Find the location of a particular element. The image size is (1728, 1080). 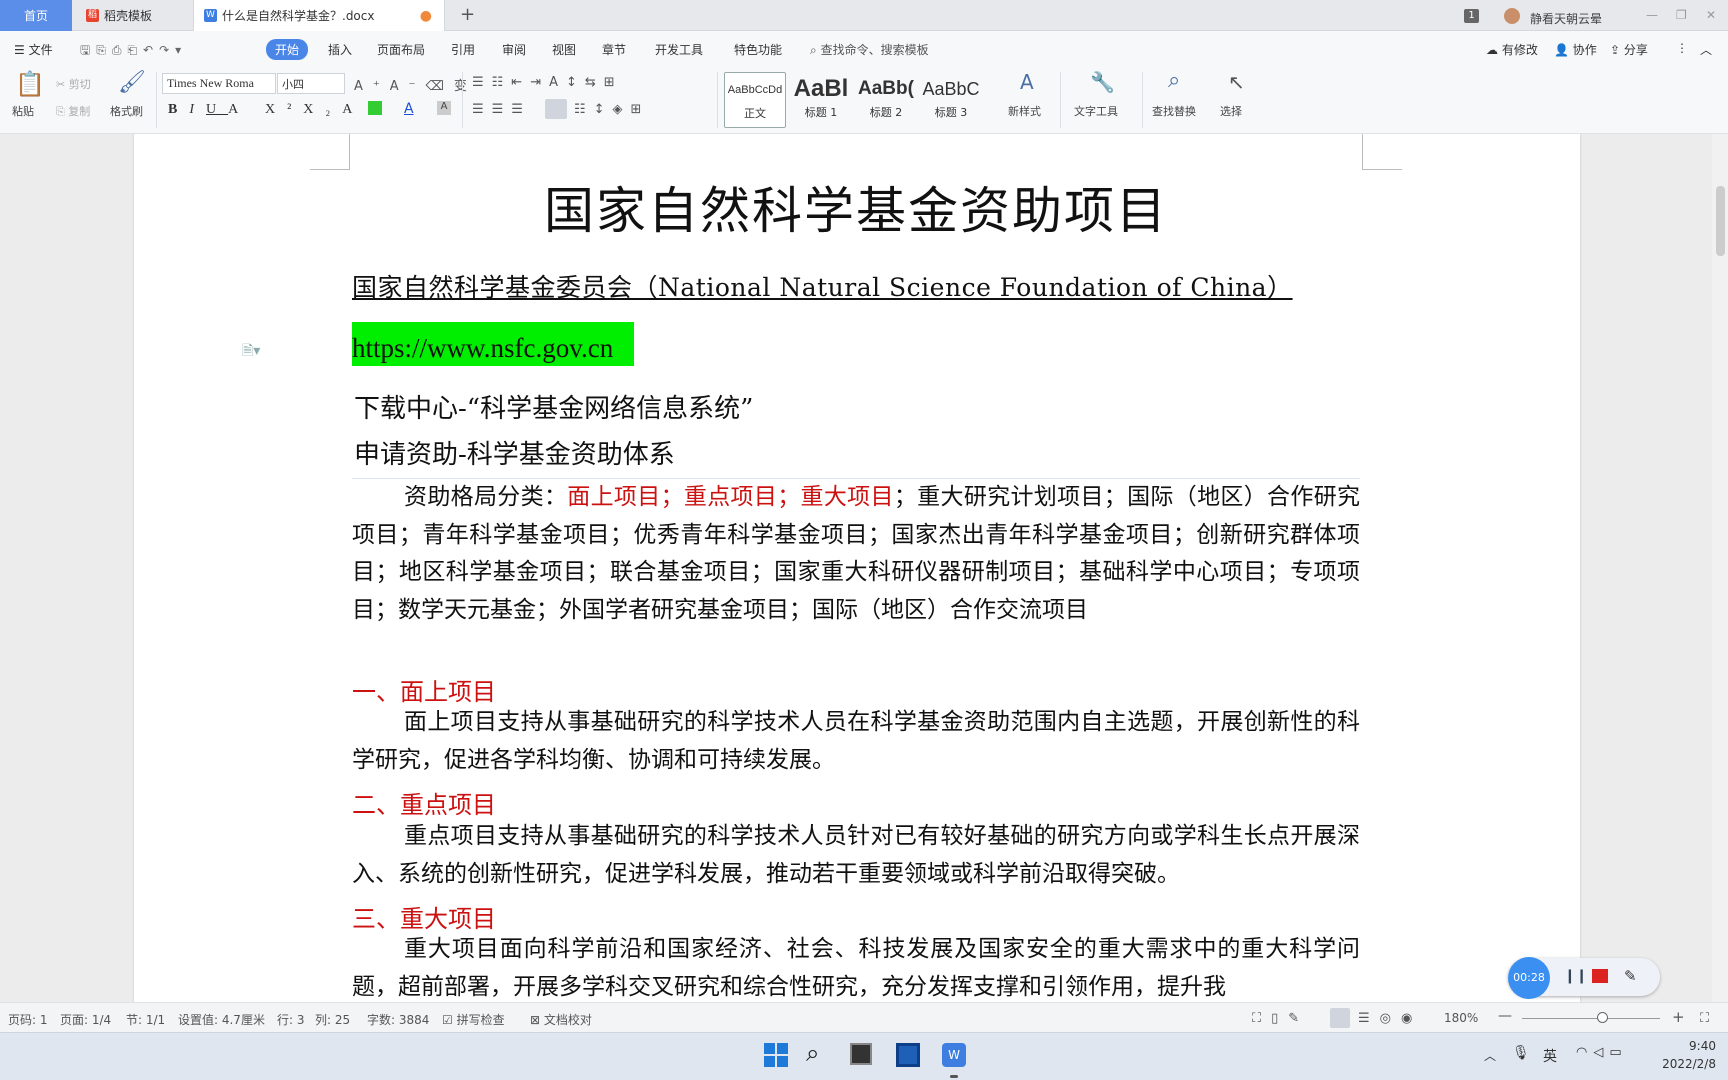

format-painter-icon: 🖌 is located at coordinates (132, 82).